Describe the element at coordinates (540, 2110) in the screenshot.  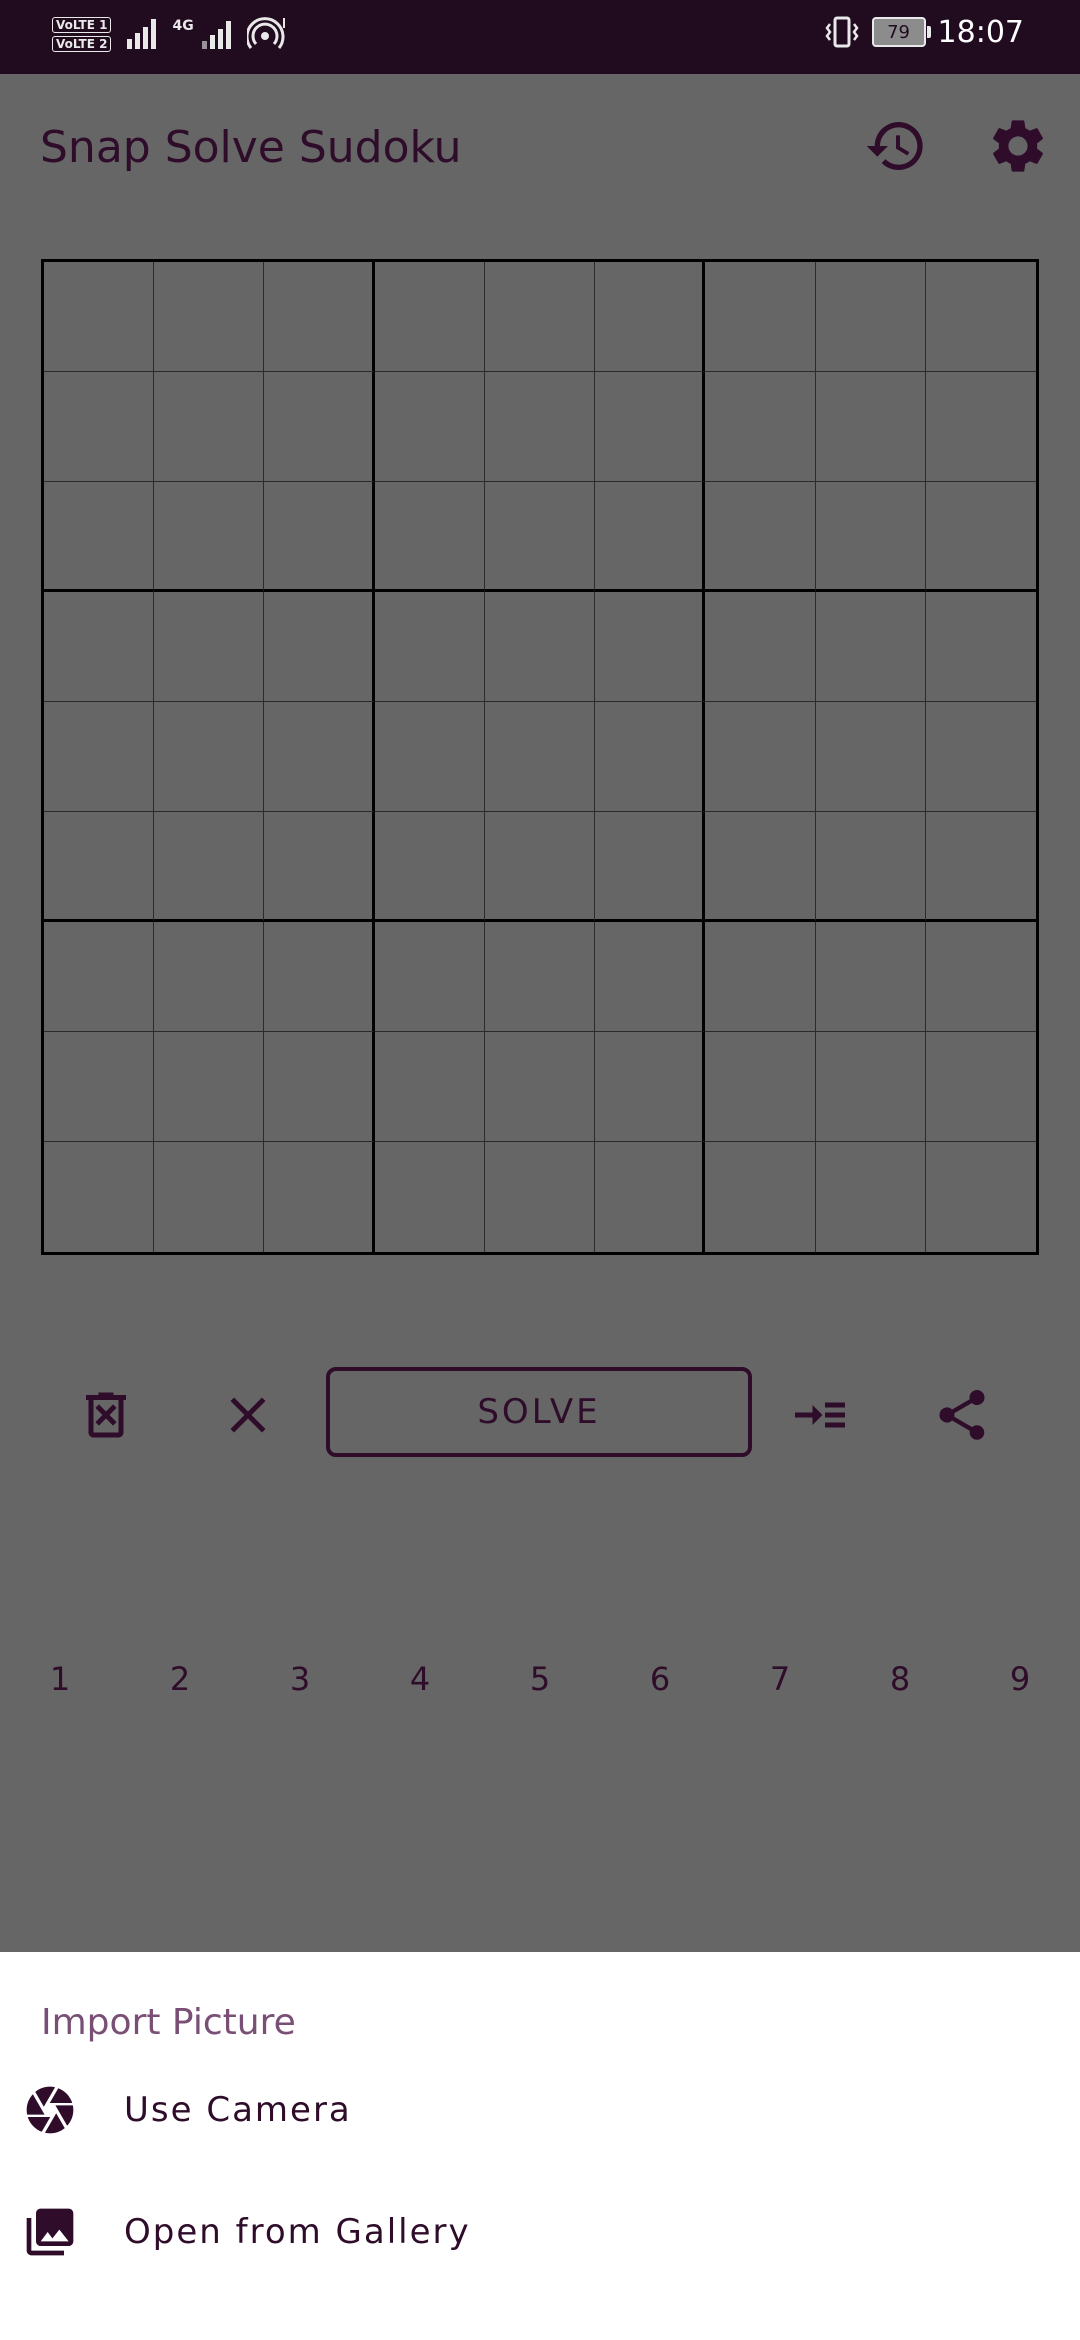
I see `use-camera-option: Use Camera` at that location.